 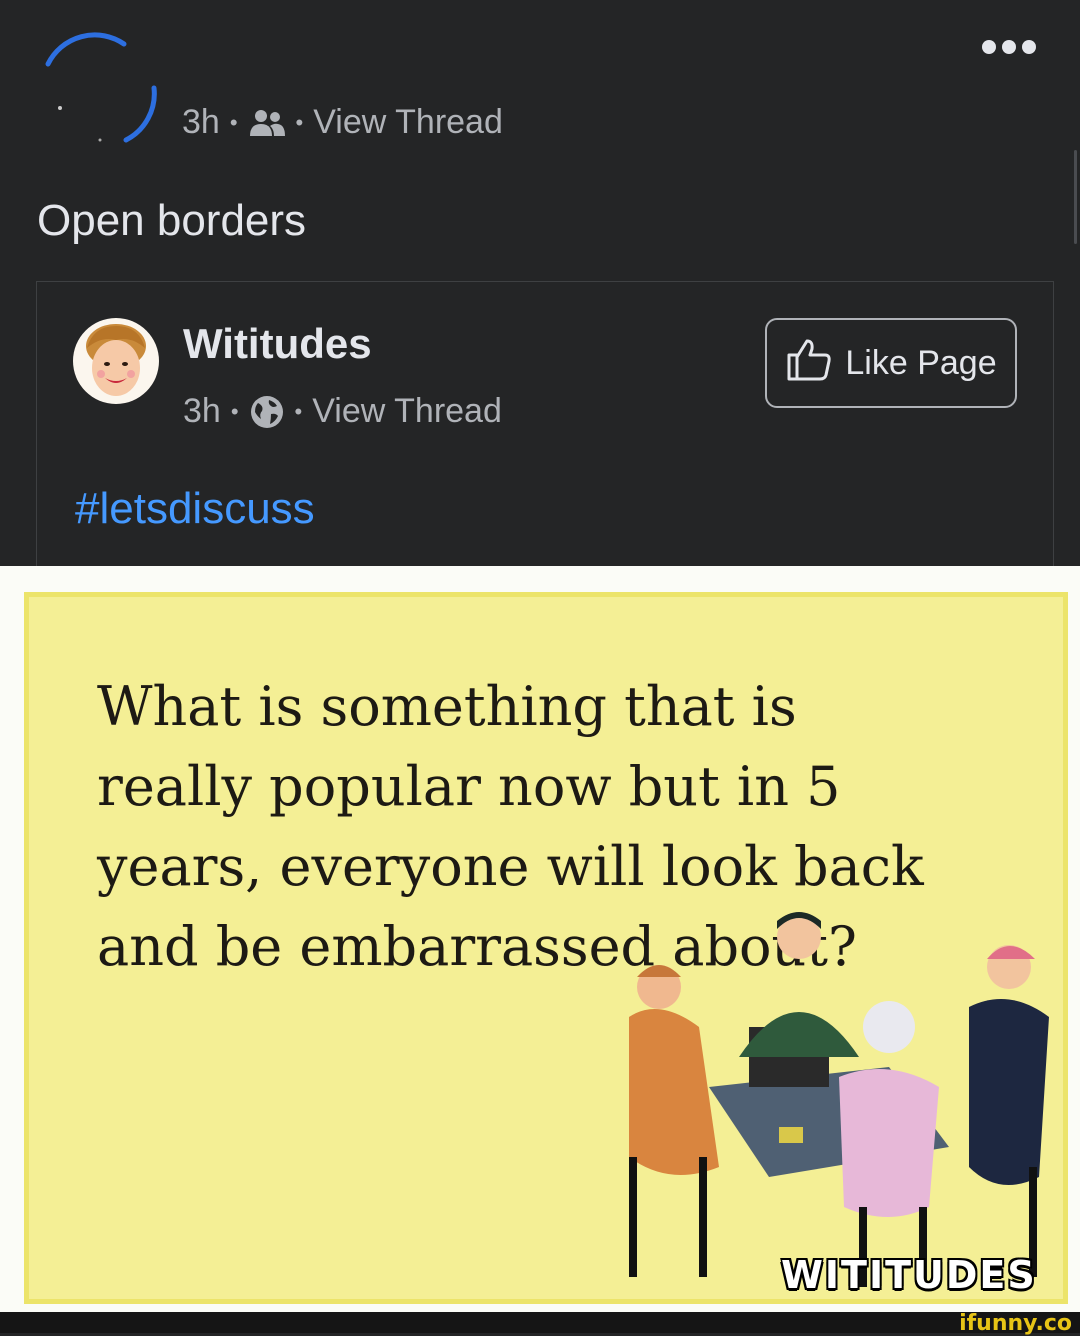 What do you see at coordinates (909, 1275) in the screenshot?
I see `brand-logo: WITITUDES` at bounding box center [909, 1275].